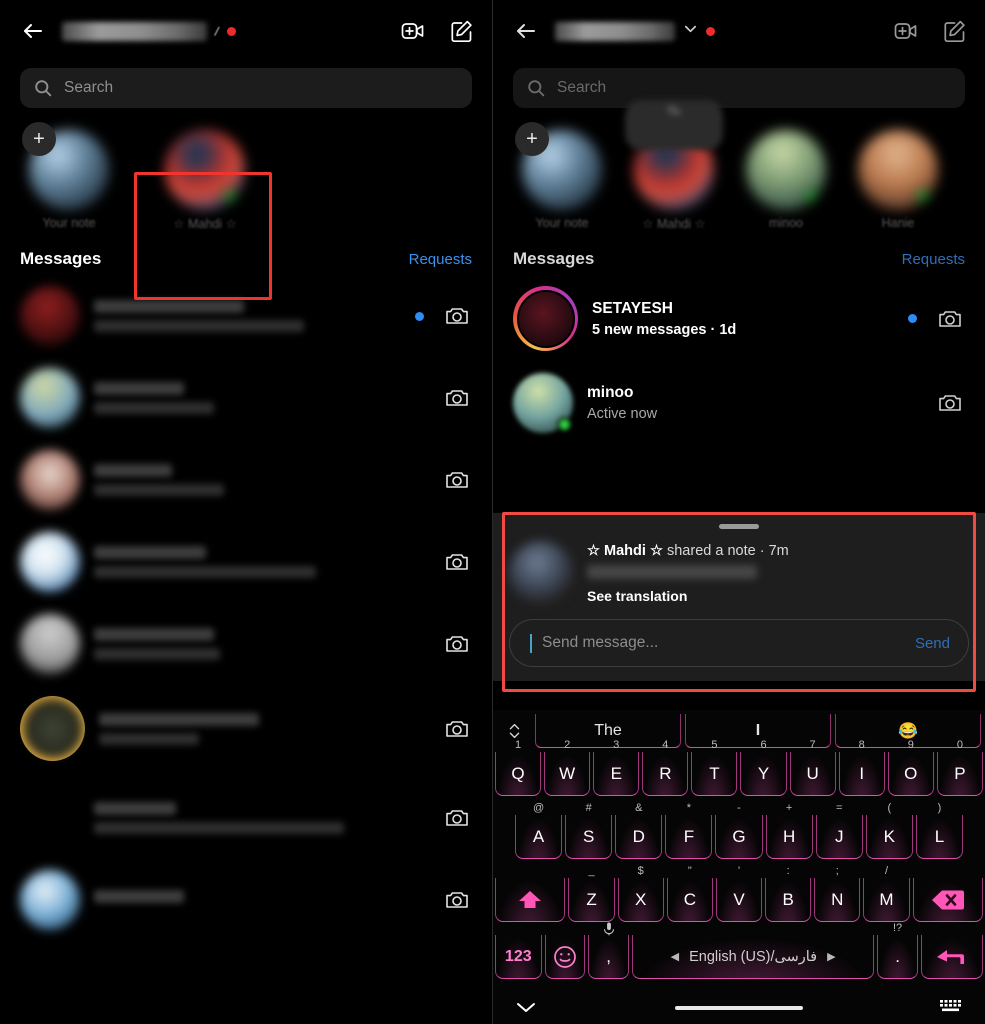 The height and width of the screenshot is (1024, 985). I want to click on key-v: ' V, so click(739, 893).